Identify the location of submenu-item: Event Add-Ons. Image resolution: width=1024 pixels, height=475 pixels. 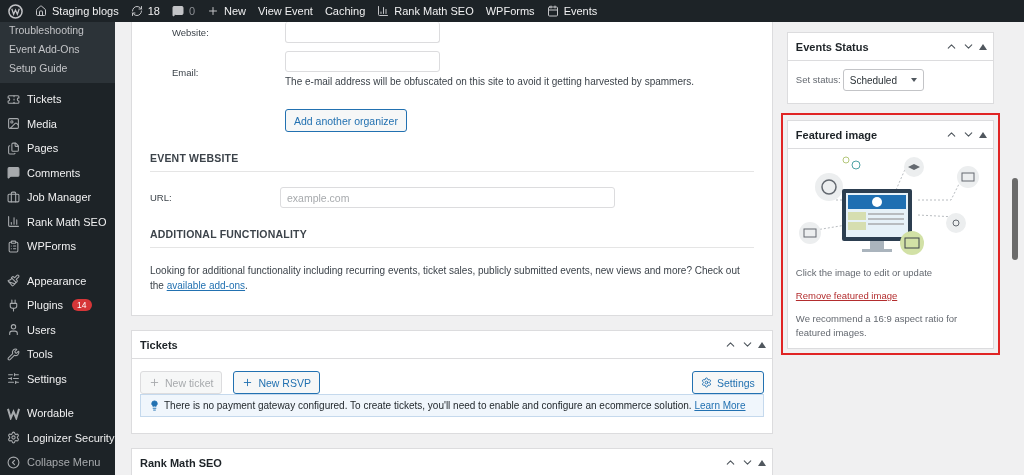
(57, 50).